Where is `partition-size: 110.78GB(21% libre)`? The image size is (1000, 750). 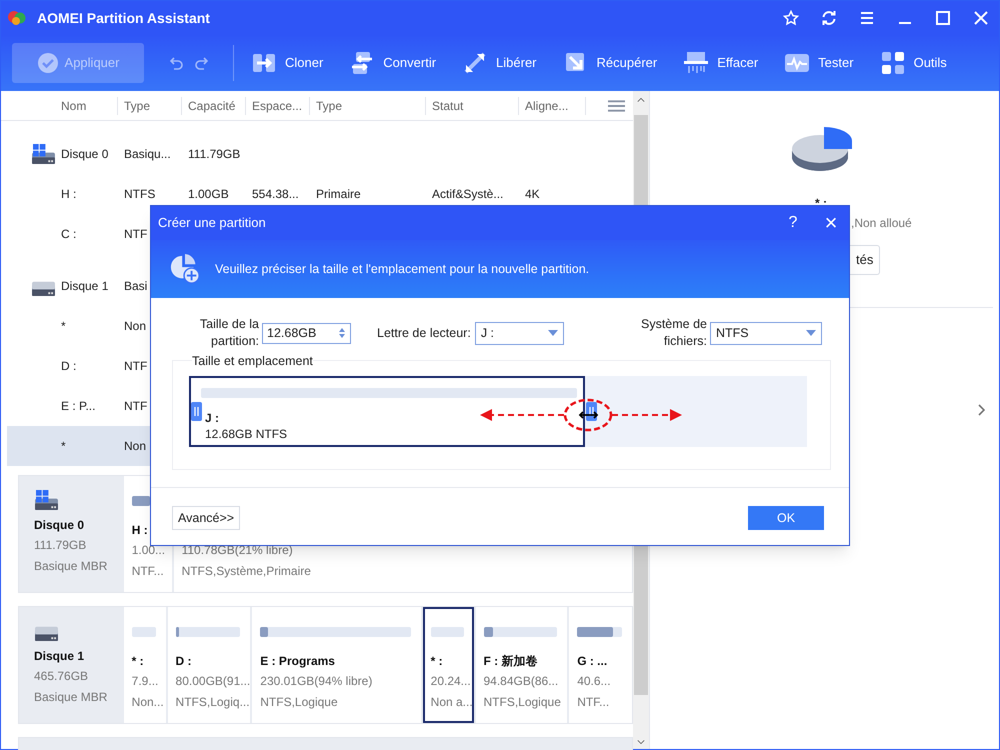
partition-size: 110.78GB(21% libre) is located at coordinates (238, 550).